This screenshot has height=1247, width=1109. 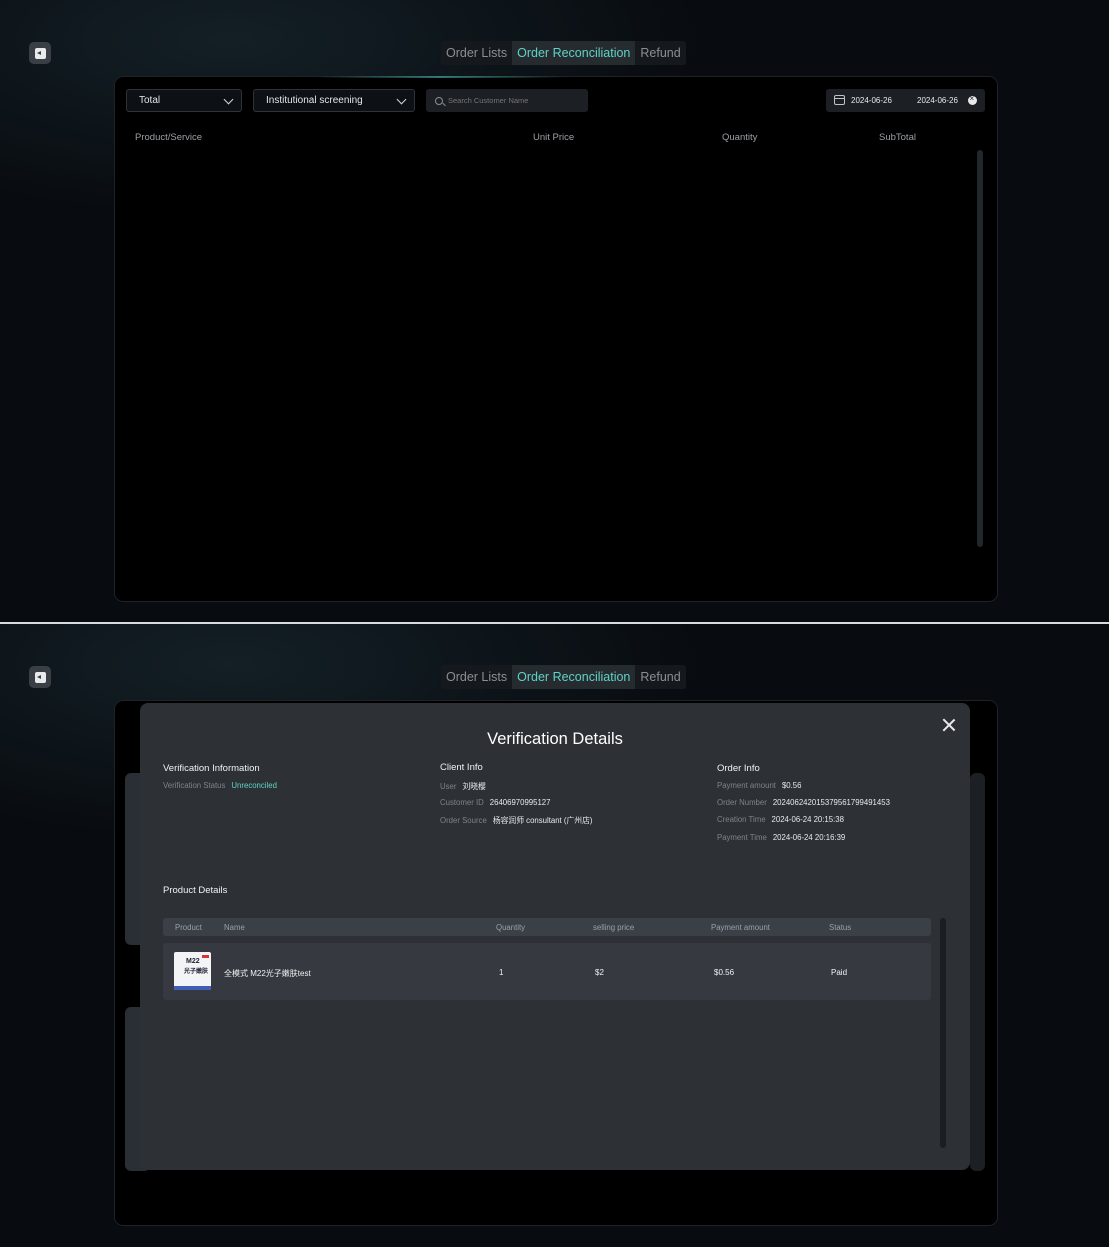 What do you see at coordinates (897, 137) in the screenshot?
I see `col-subtotal: SubTotal` at bounding box center [897, 137].